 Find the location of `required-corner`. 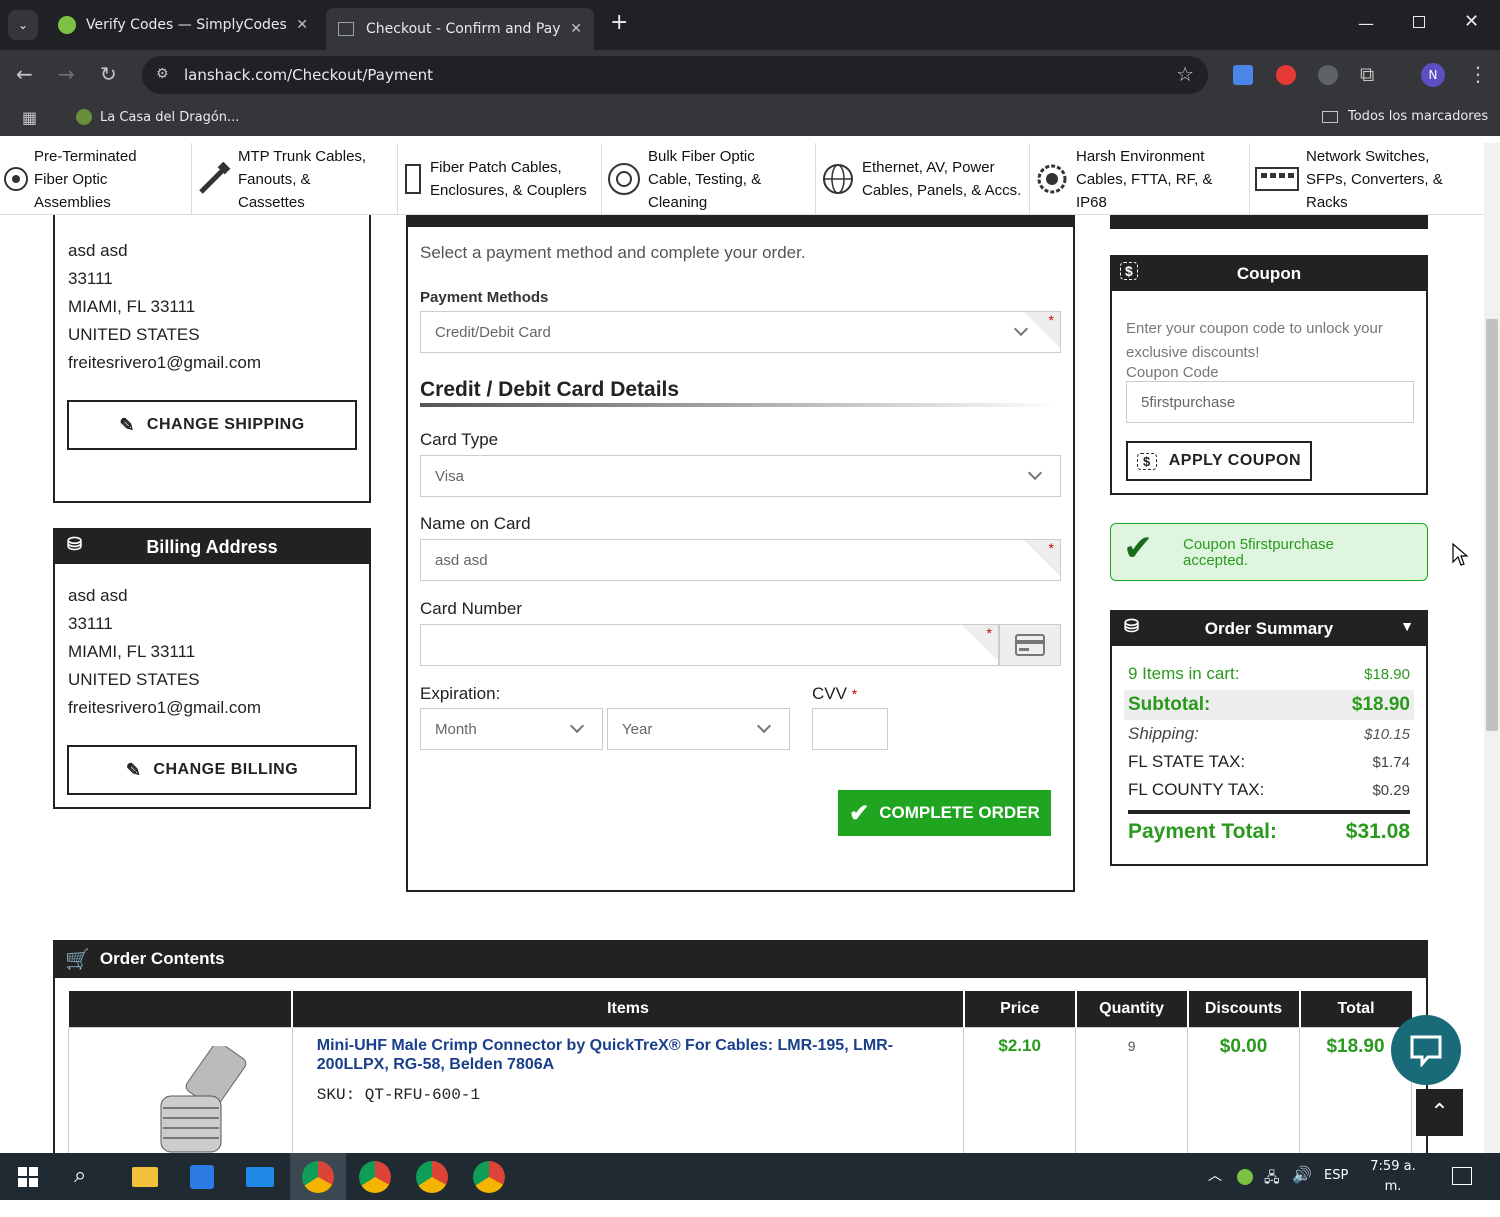

required-corner is located at coordinates (1042, 558).